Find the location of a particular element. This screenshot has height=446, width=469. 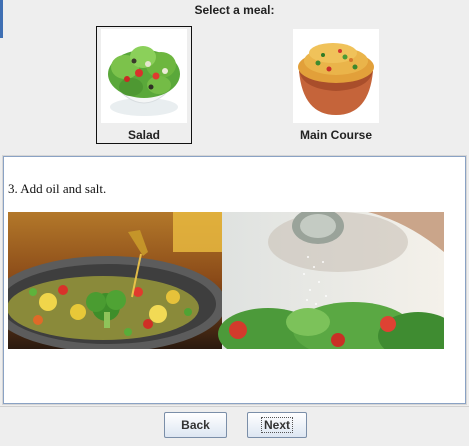

footer-separator is located at coordinates (234, 406).